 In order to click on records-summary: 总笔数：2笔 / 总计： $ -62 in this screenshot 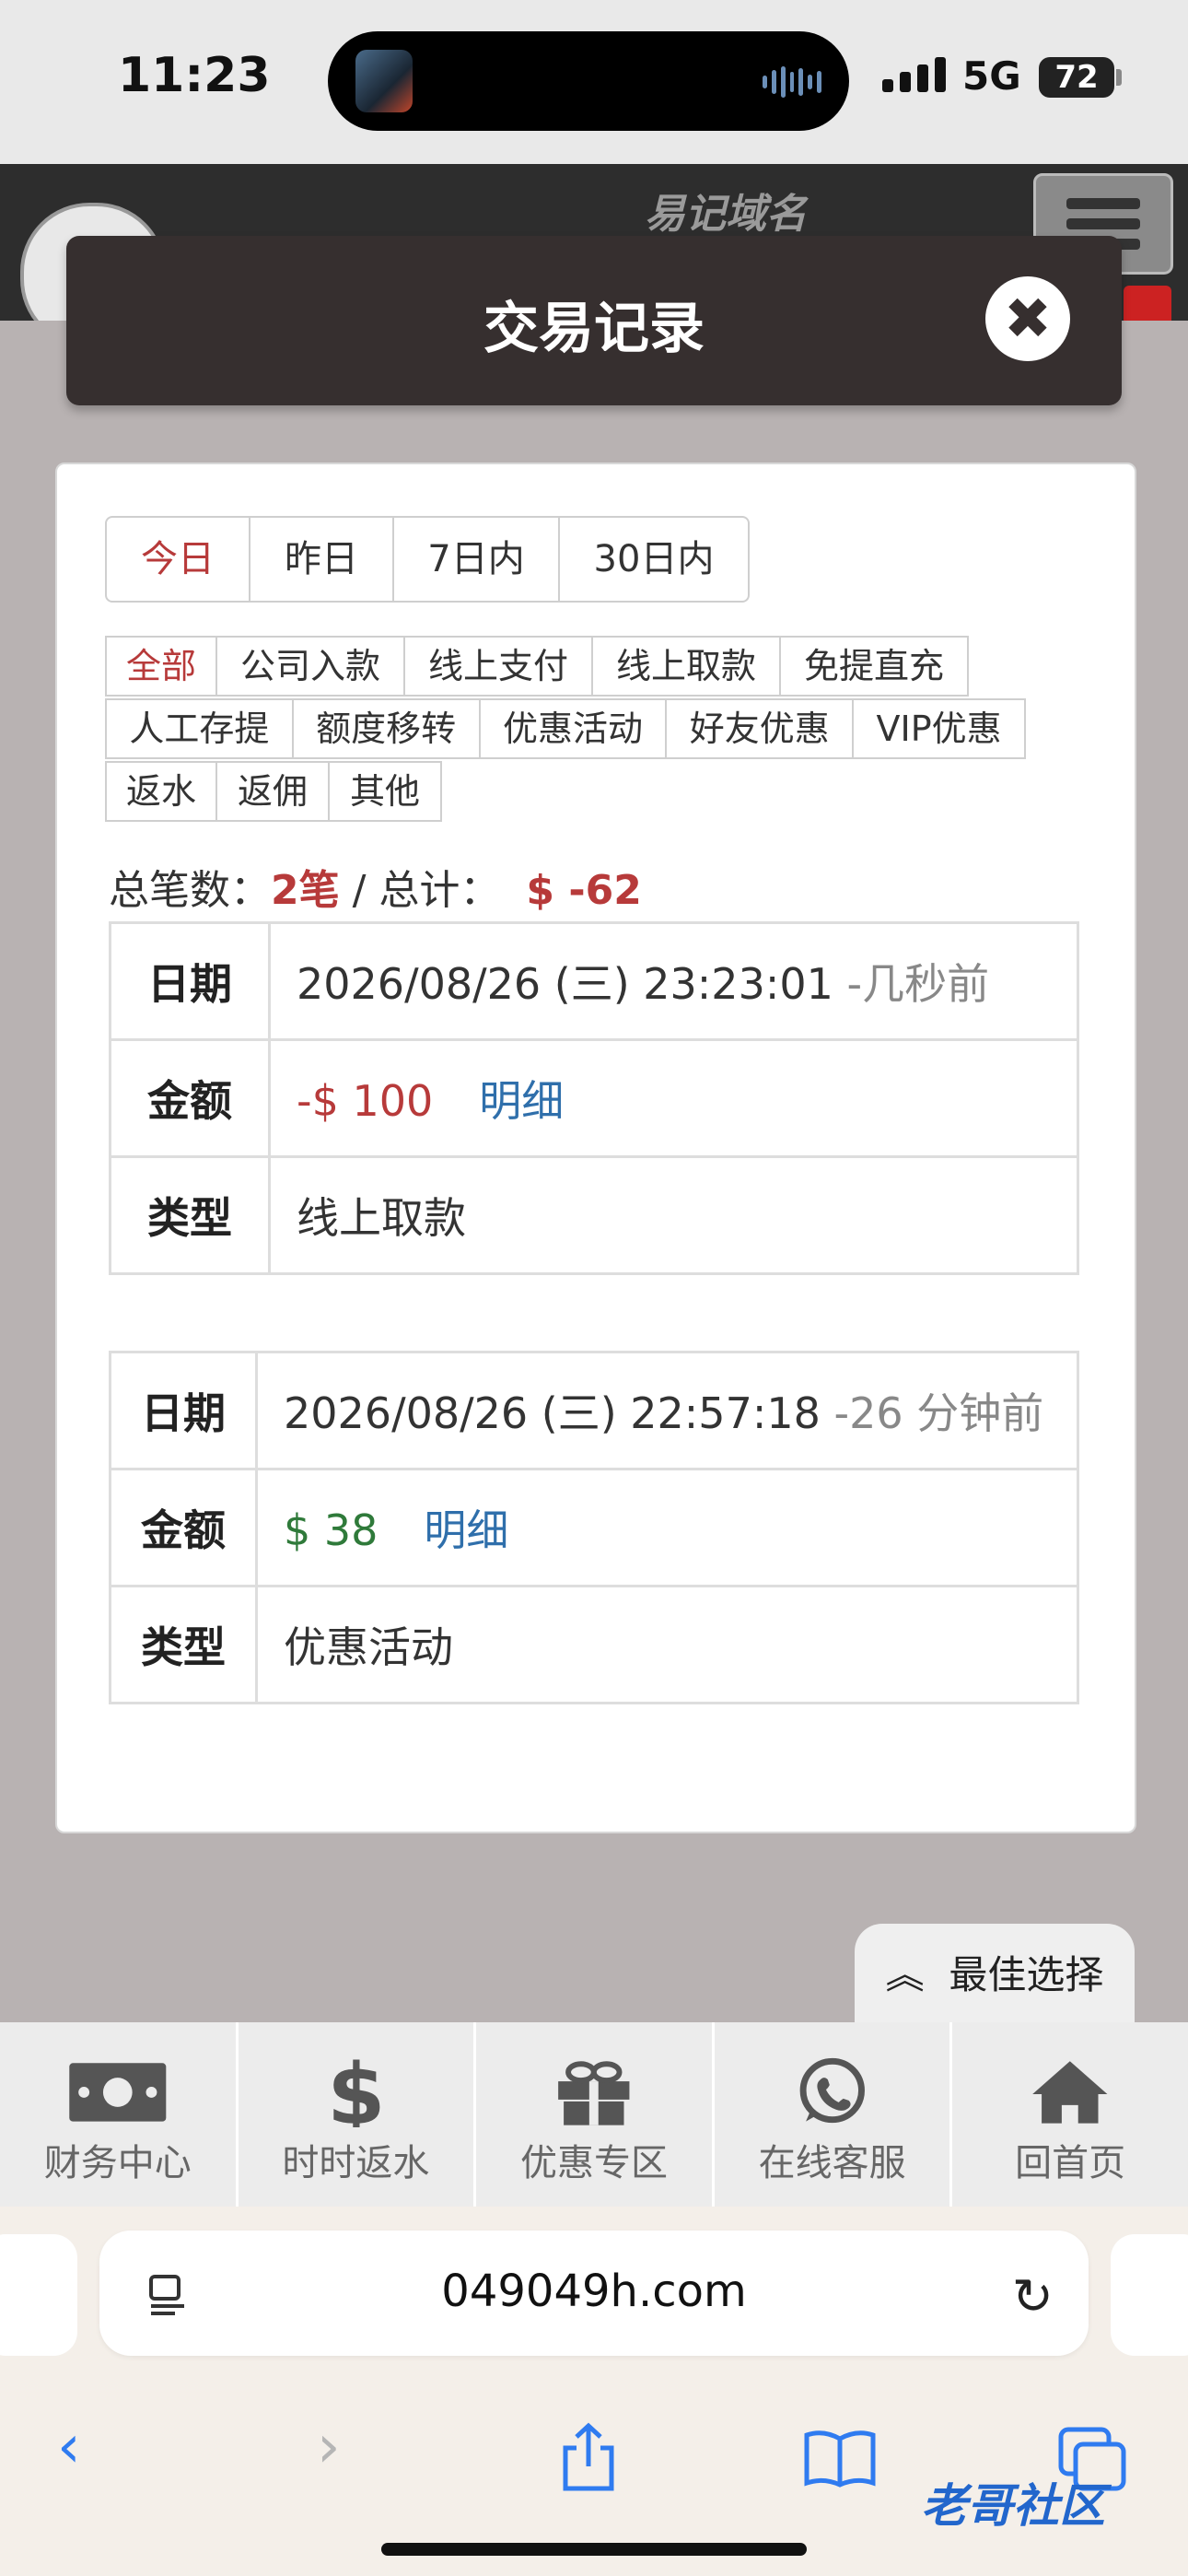, I will do `click(375, 886)`.